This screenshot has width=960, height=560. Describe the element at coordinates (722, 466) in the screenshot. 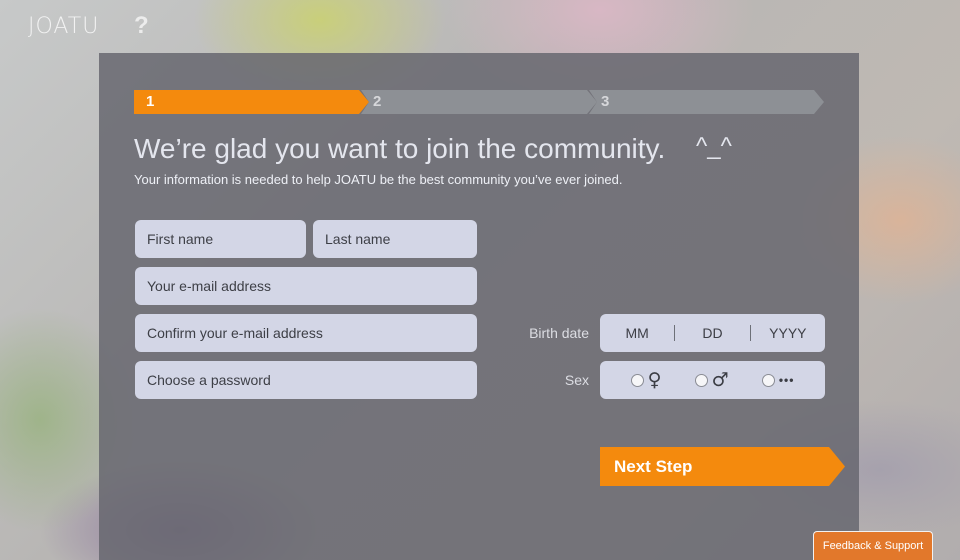

I see `next-step-button: Next Step` at that location.